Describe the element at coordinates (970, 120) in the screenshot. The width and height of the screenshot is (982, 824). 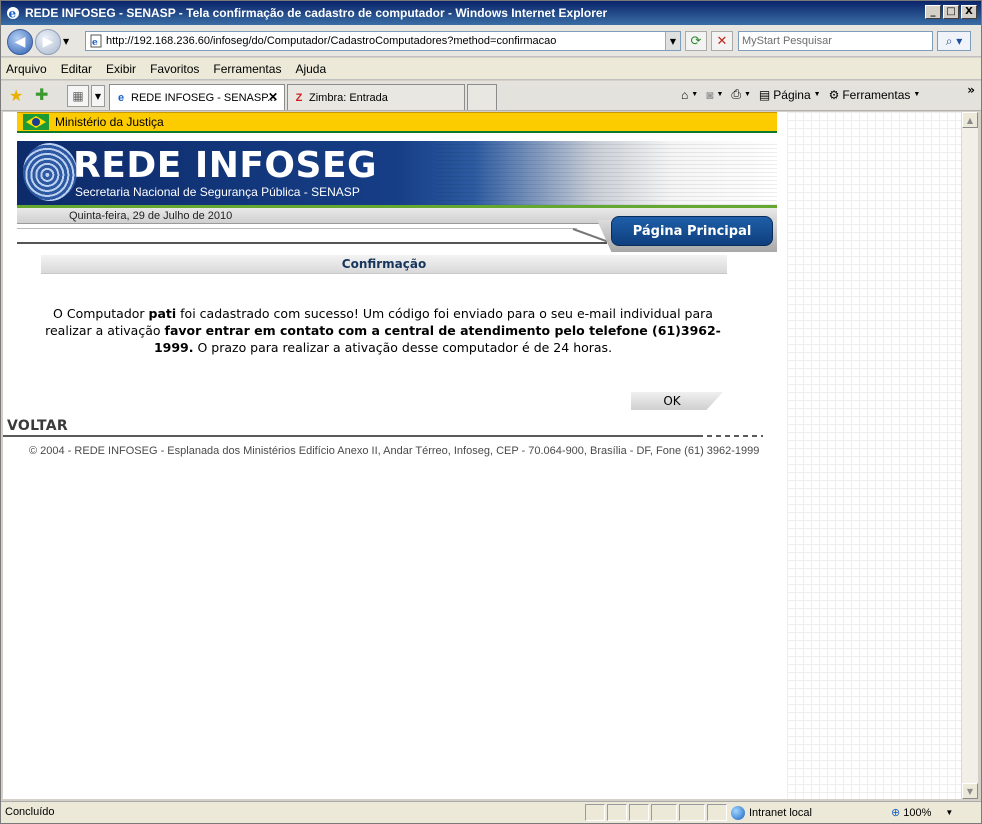
I see `scroll-up-arrow-icon: ▲` at that location.